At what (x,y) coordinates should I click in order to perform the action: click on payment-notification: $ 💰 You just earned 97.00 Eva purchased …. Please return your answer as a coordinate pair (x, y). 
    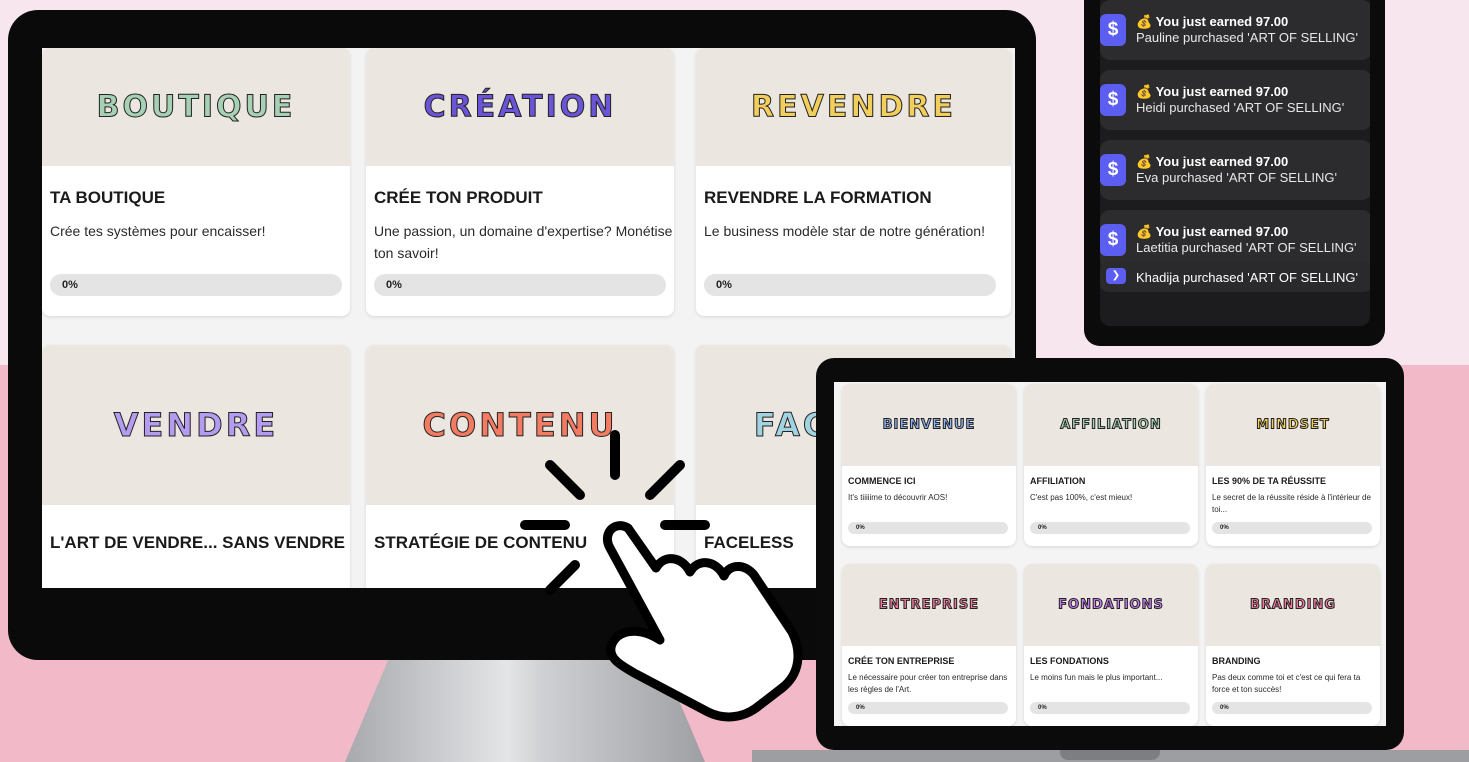
    Looking at the image, I should click on (1235, 170).